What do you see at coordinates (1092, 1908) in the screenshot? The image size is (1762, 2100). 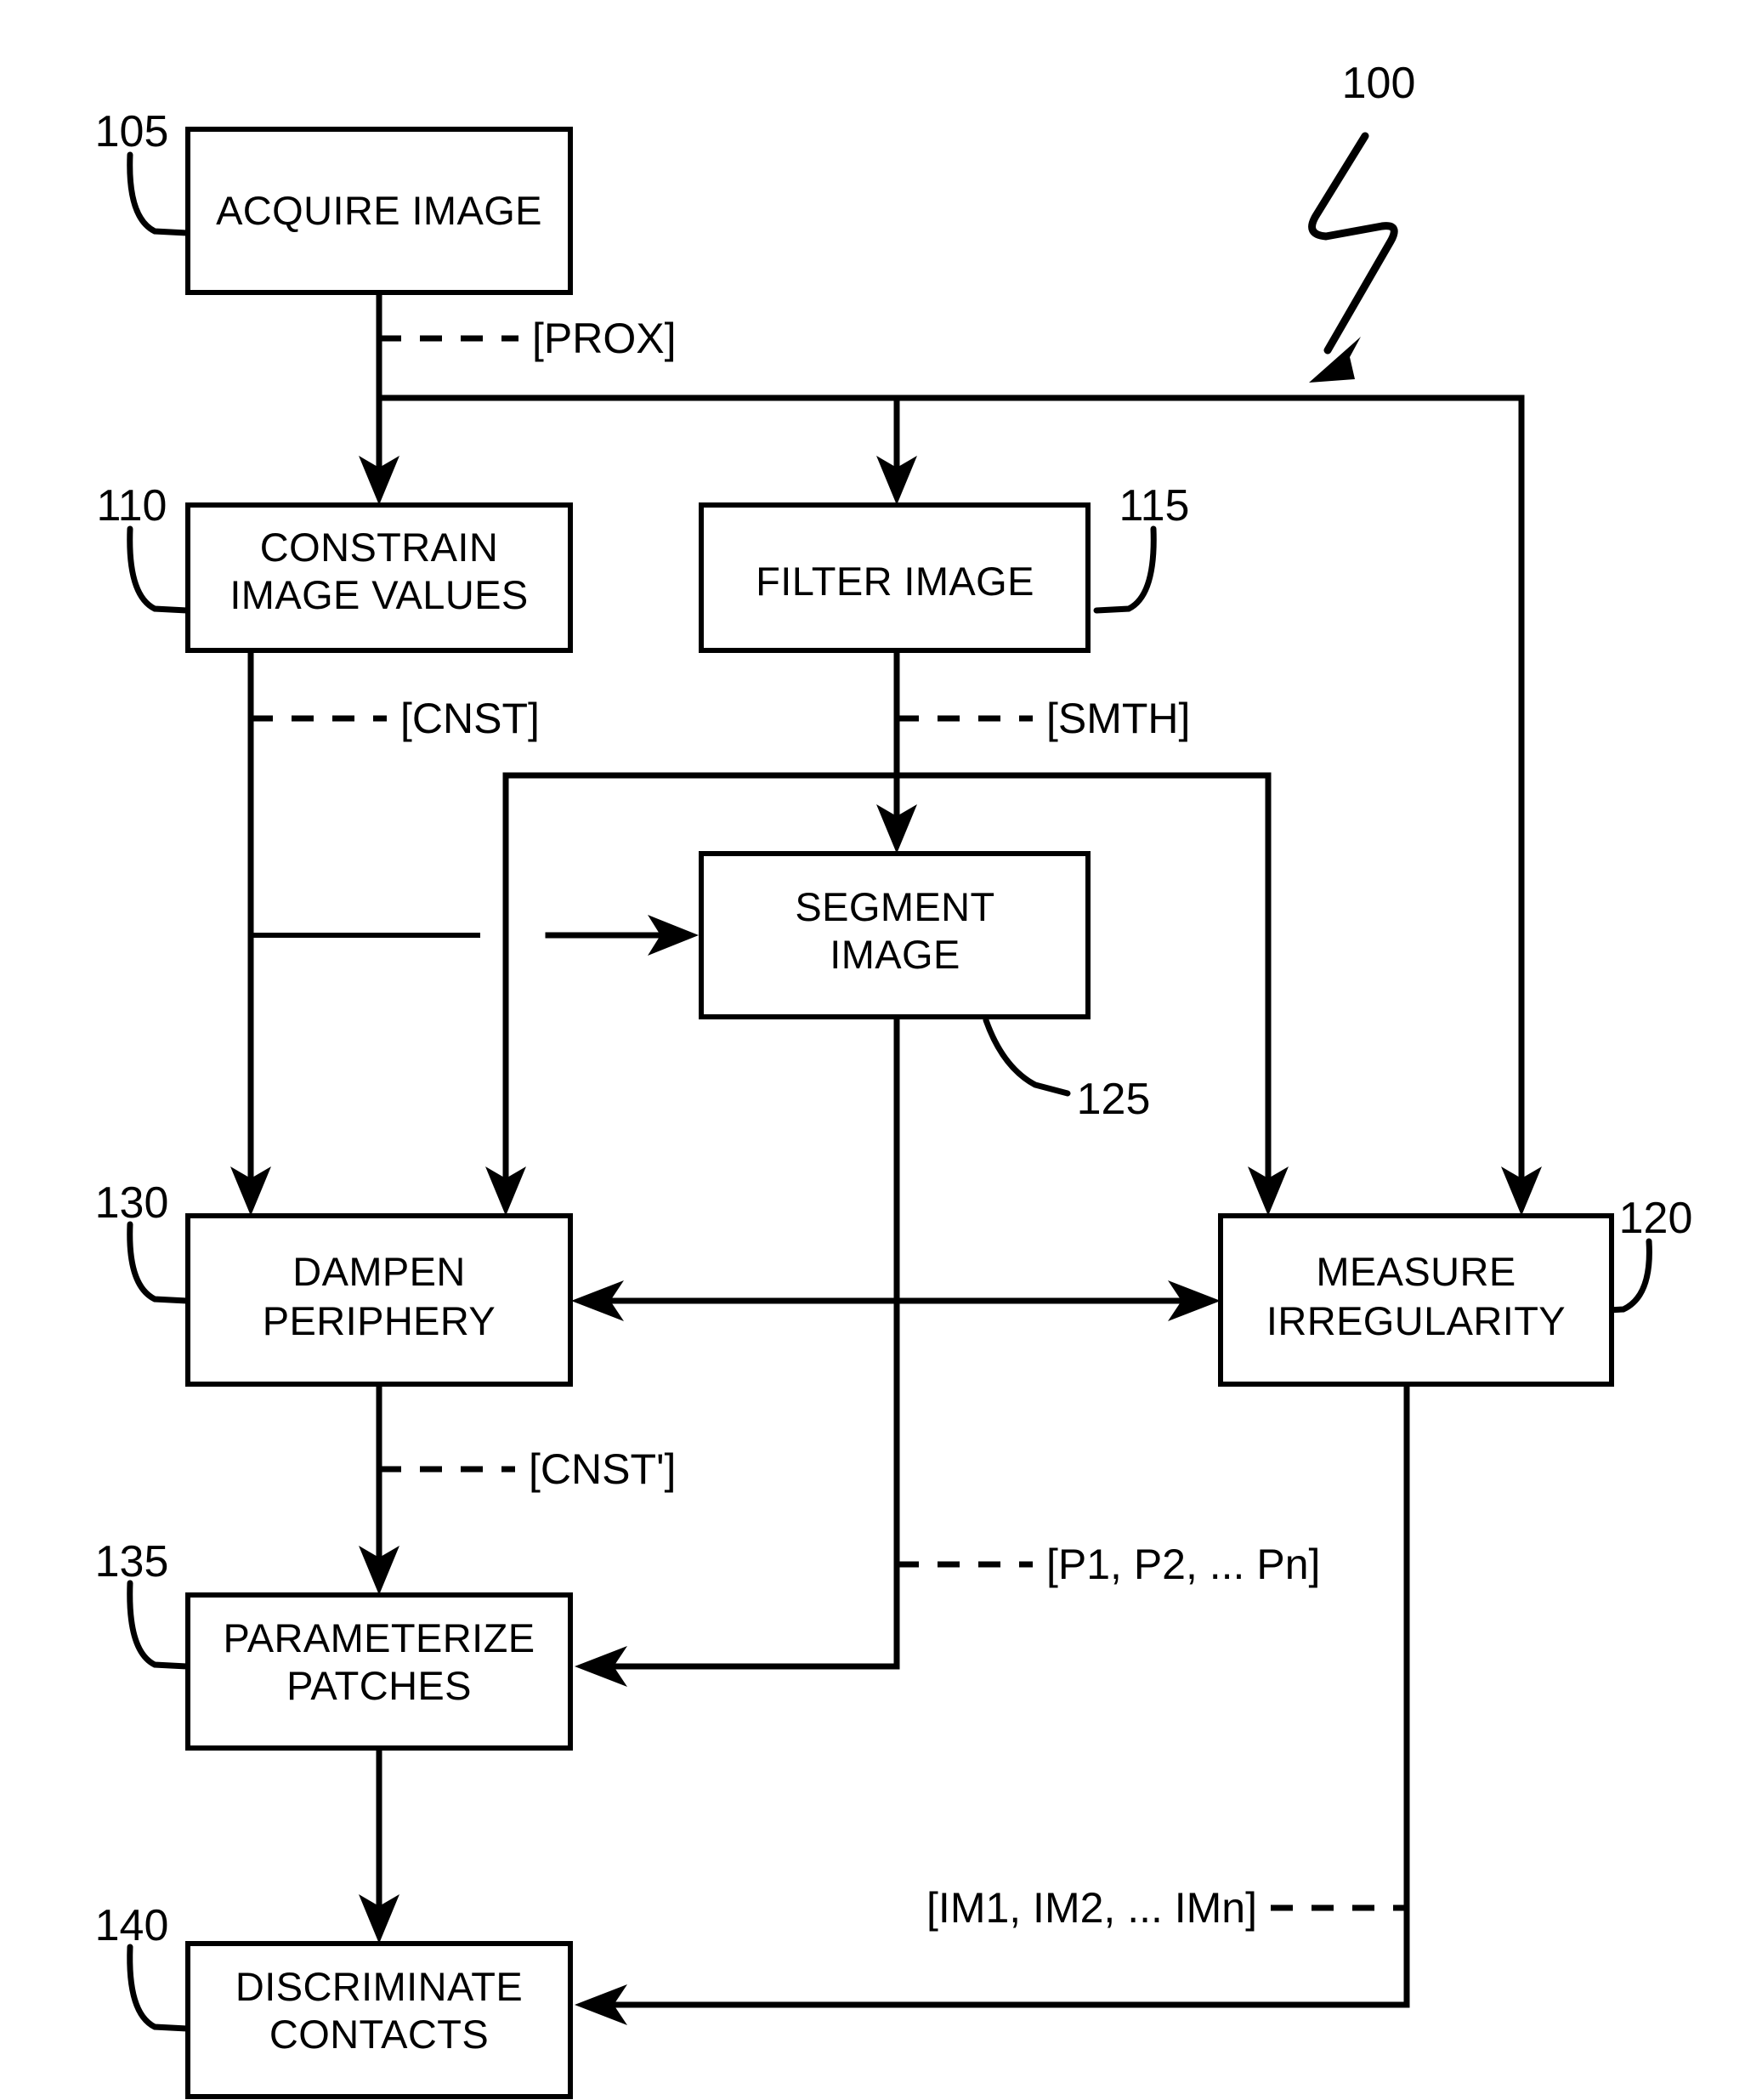 I see `signal-label-irregularity: [IM1, IM2, ... IMn]` at bounding box center [1092, 1908].